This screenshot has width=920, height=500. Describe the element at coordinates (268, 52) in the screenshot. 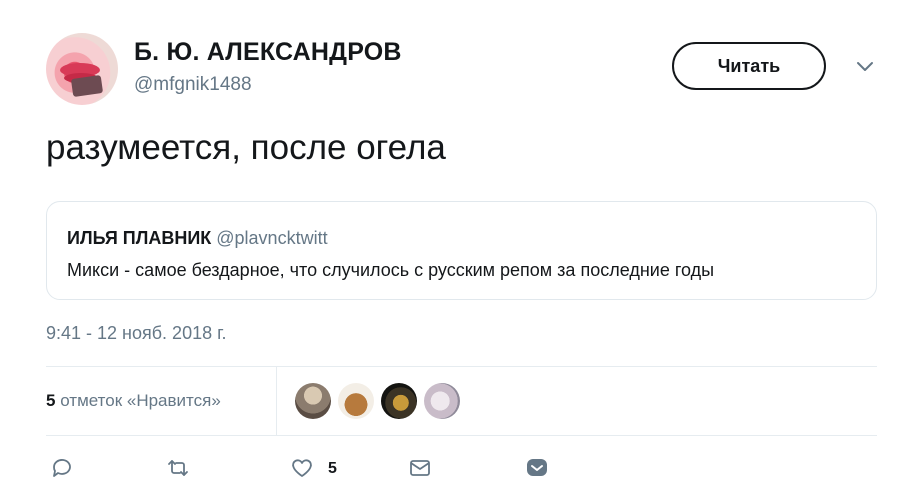

I see `author-name: Б. Ю. АЛЕКСАНДРОВ` at that location.